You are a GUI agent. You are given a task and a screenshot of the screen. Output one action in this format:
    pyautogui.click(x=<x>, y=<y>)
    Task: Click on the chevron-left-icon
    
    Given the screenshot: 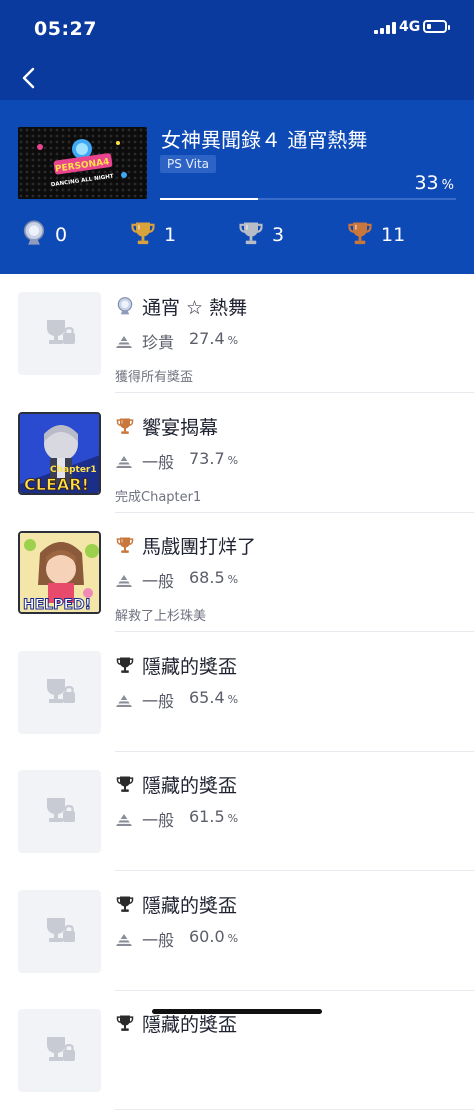 What is the action you would take?
    pyautogui.click(x=28, y=78)
    